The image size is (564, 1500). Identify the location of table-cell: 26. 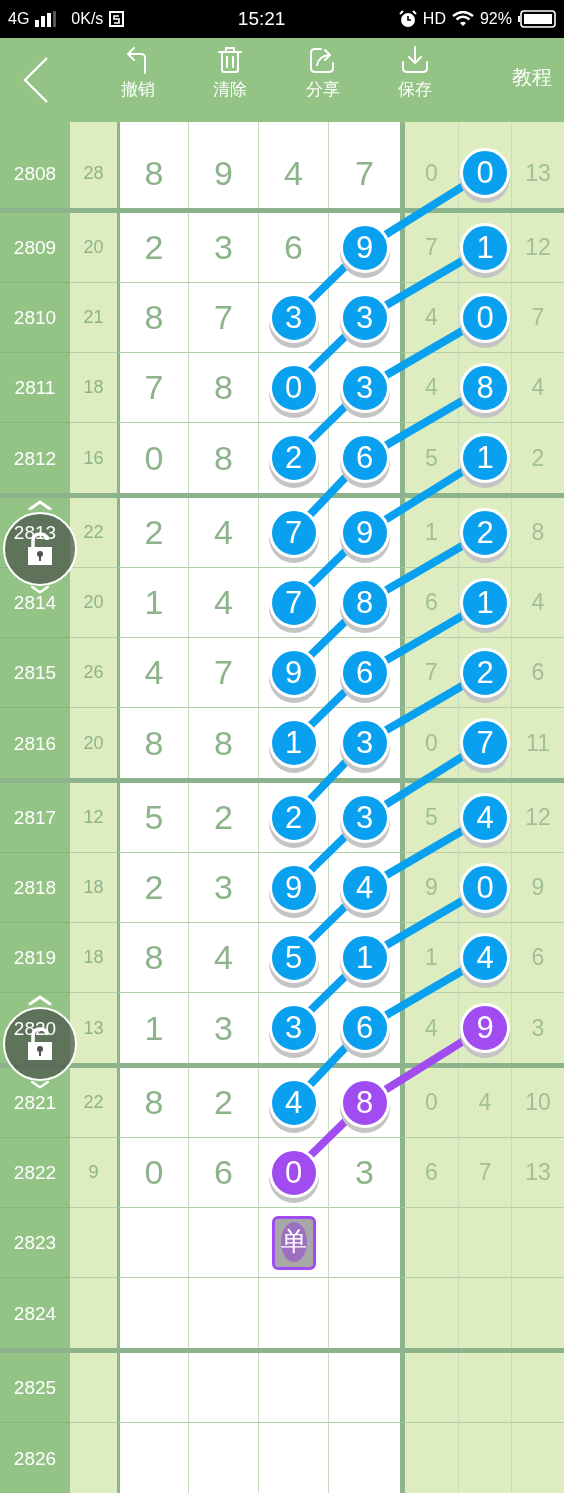
(93, 673).